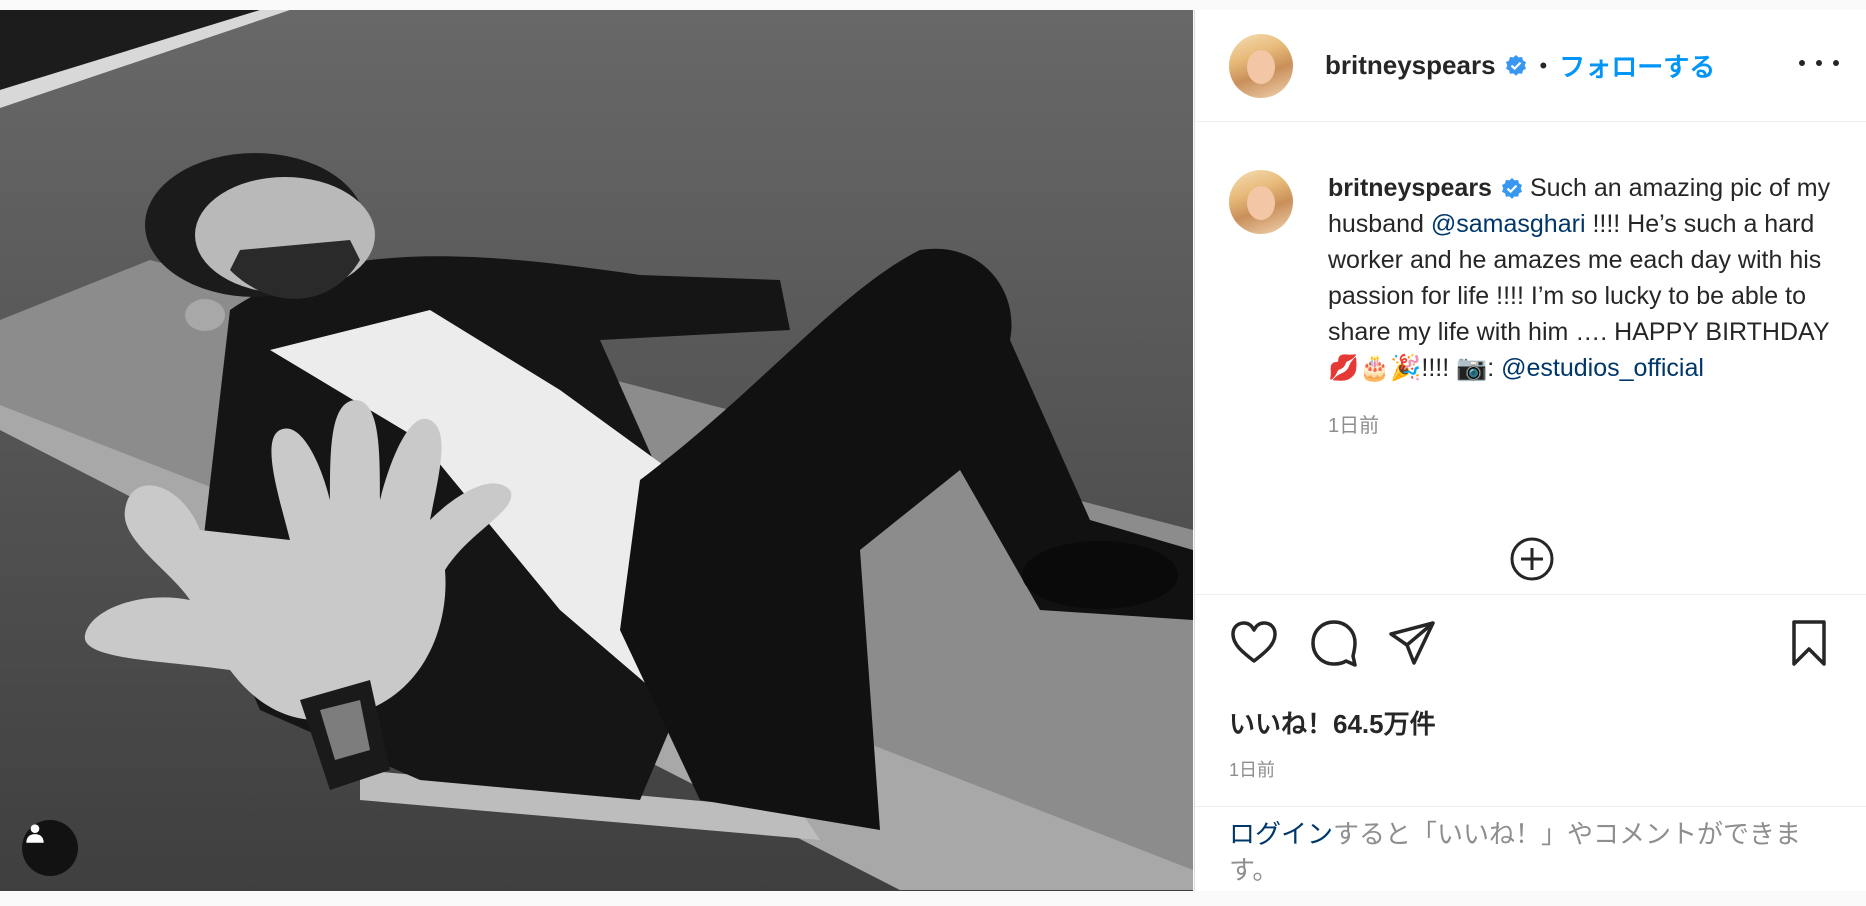  What do you see at coordinates (1252, 770) in the screenshot?
I see `post-timestamp: 1日前` at bounding box center [1252, 770].